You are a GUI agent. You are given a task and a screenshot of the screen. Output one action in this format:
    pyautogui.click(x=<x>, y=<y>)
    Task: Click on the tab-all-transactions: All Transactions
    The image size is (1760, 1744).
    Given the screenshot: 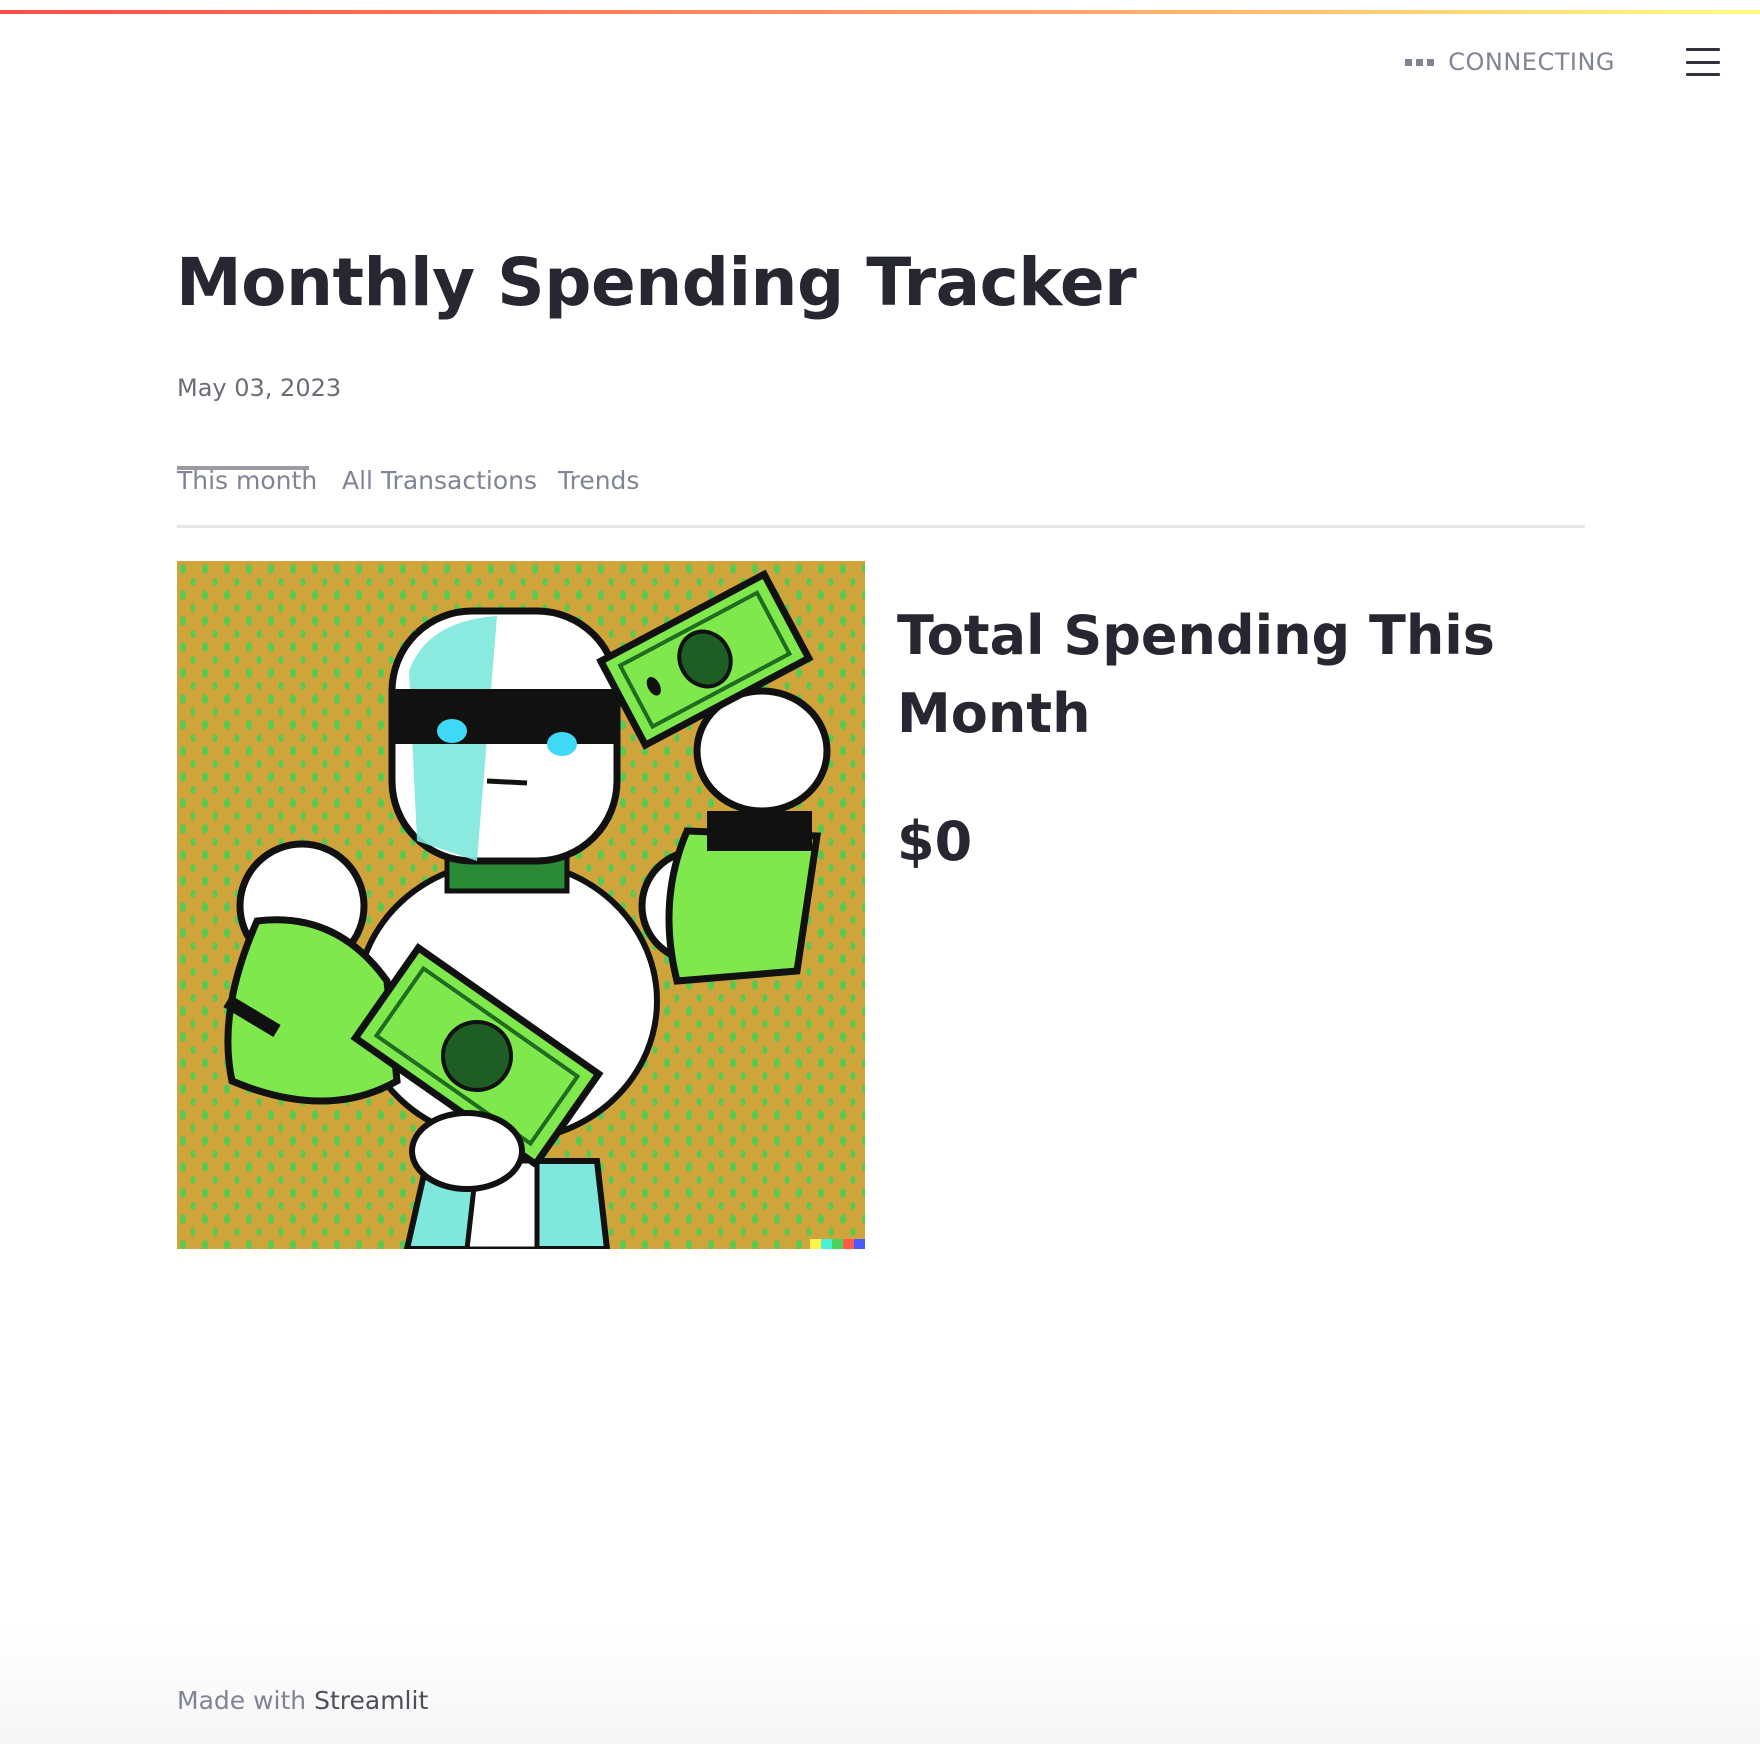 What is the action you would take?
    pyautogui.click(x=439, y=480)
    